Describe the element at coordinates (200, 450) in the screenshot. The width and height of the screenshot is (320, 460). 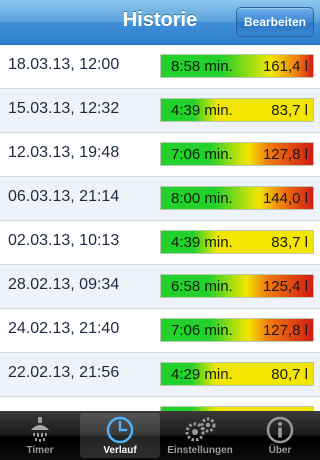
I see `tab-label: Einstellungen` at that location.